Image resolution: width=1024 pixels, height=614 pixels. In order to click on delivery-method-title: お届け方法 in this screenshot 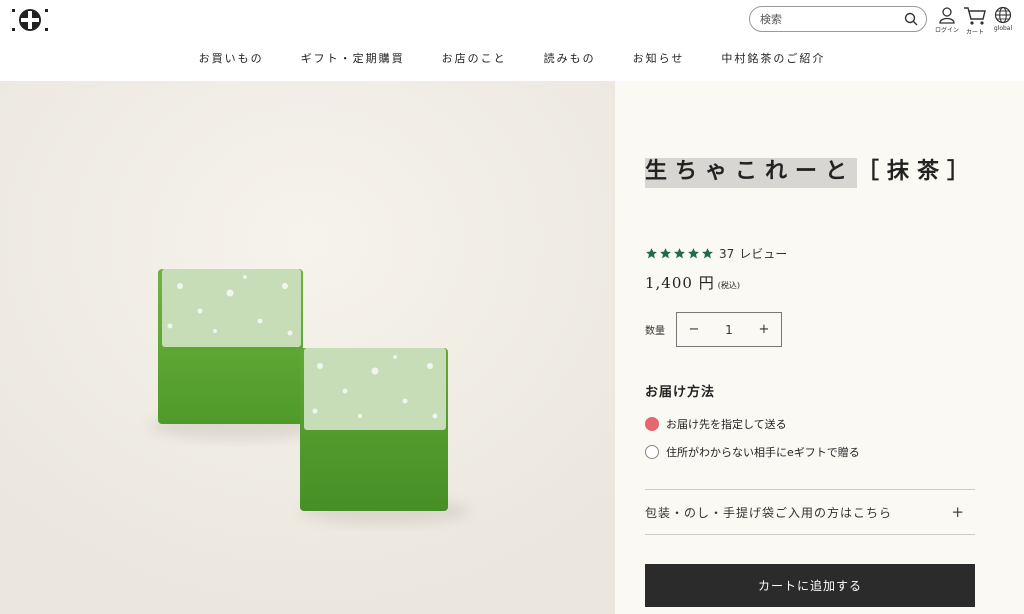, I will do `click(680, 392)`.